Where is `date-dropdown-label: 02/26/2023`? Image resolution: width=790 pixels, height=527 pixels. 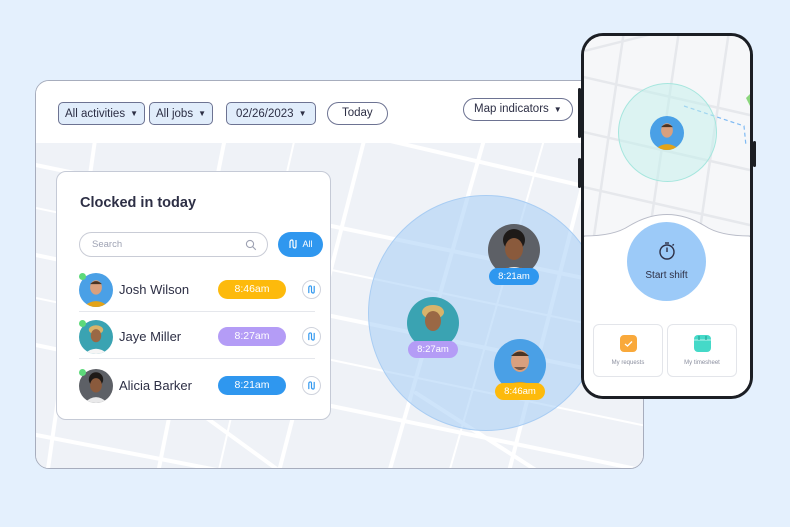 date-dropdown-label: 02/26/2023 is located at coordinates (265, 114).